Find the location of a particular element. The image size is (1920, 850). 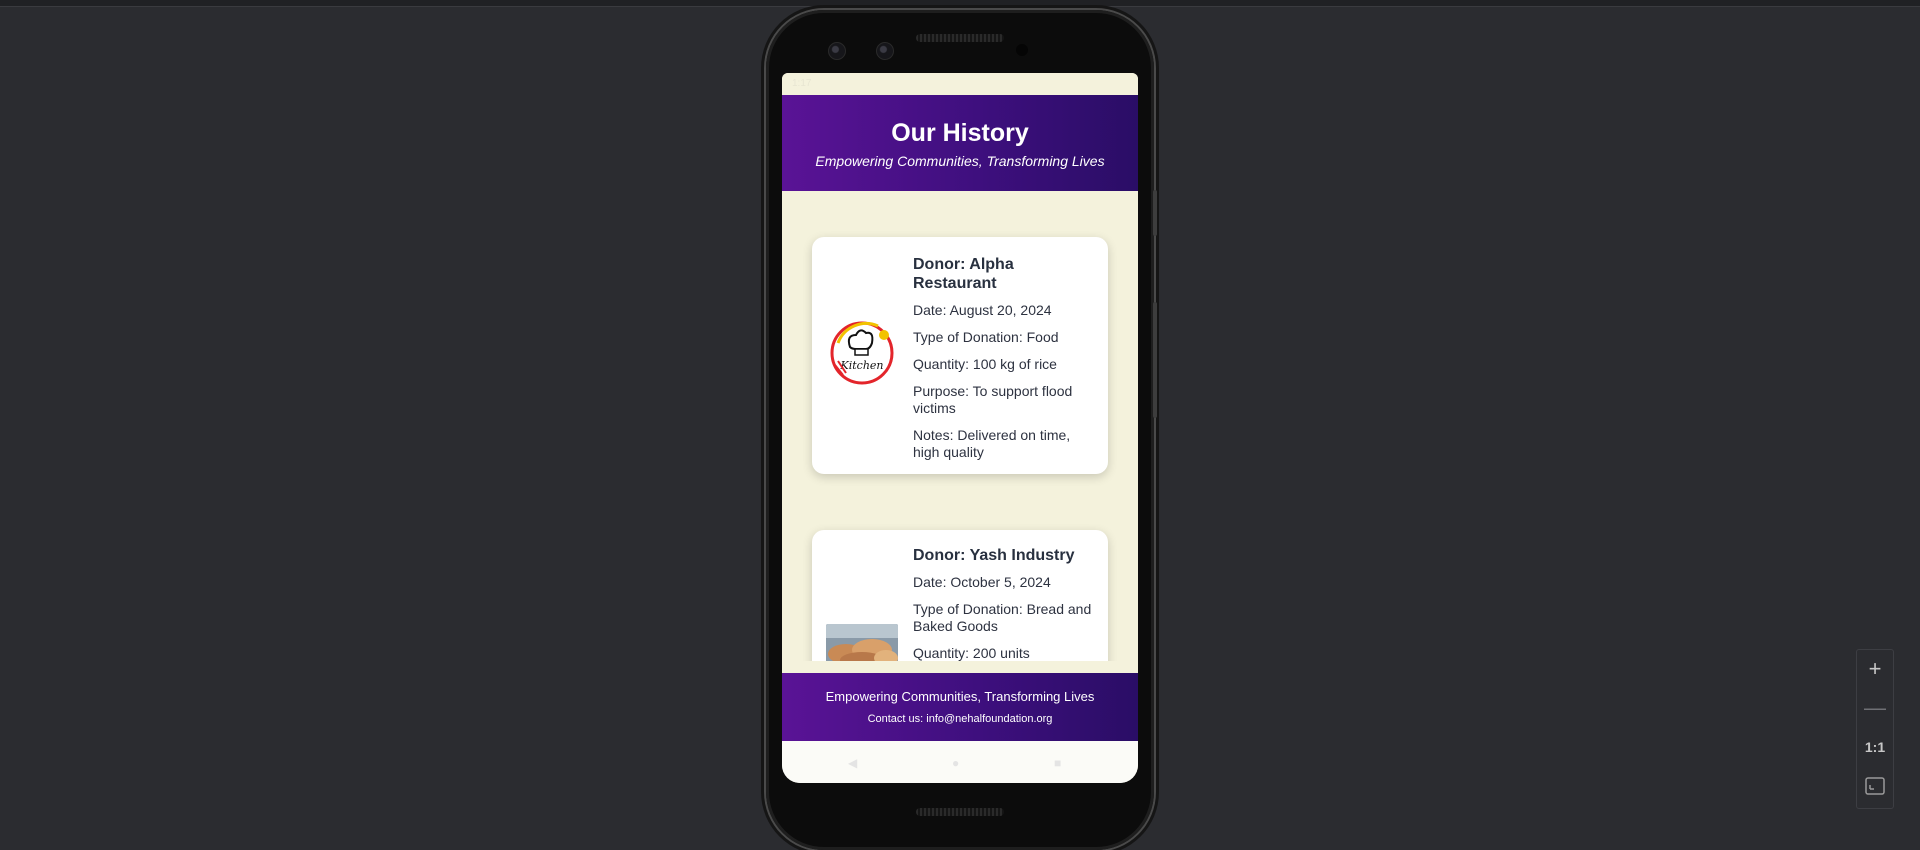

zoom-in-button: + is located at coordinates (1875, 669).